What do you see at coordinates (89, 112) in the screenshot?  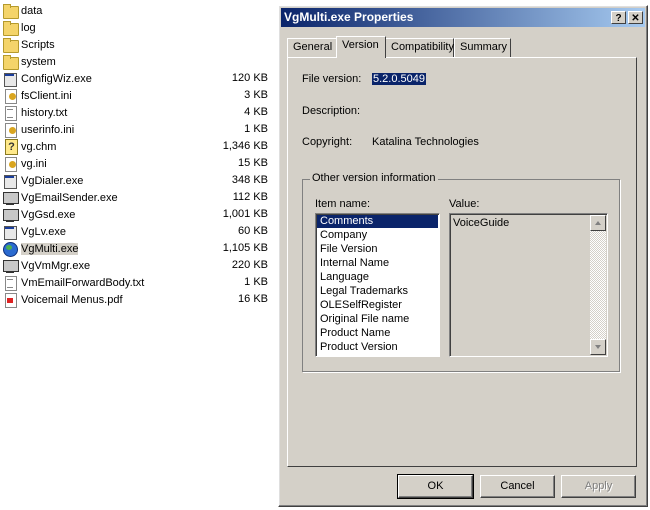 I see `file-row: history.txt` at bounding box center [89, 112].